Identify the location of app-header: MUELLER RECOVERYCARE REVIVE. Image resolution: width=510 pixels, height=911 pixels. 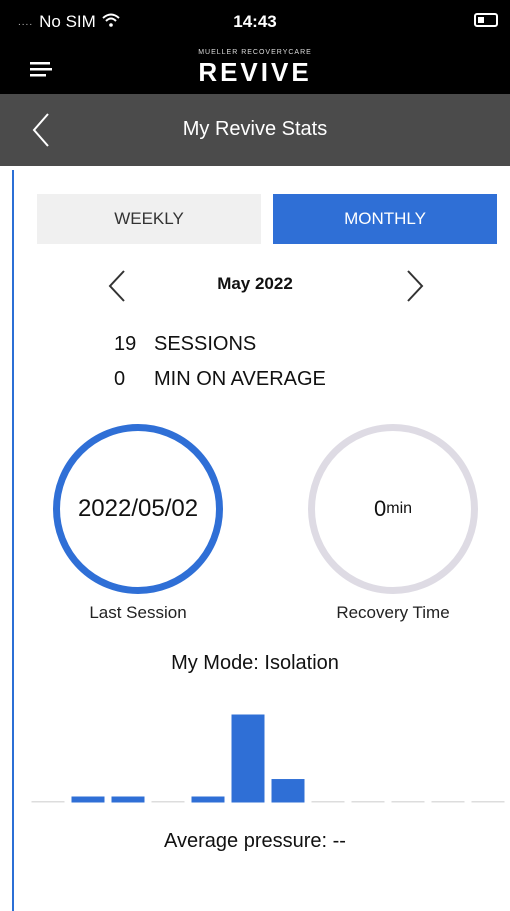
(255, 69).